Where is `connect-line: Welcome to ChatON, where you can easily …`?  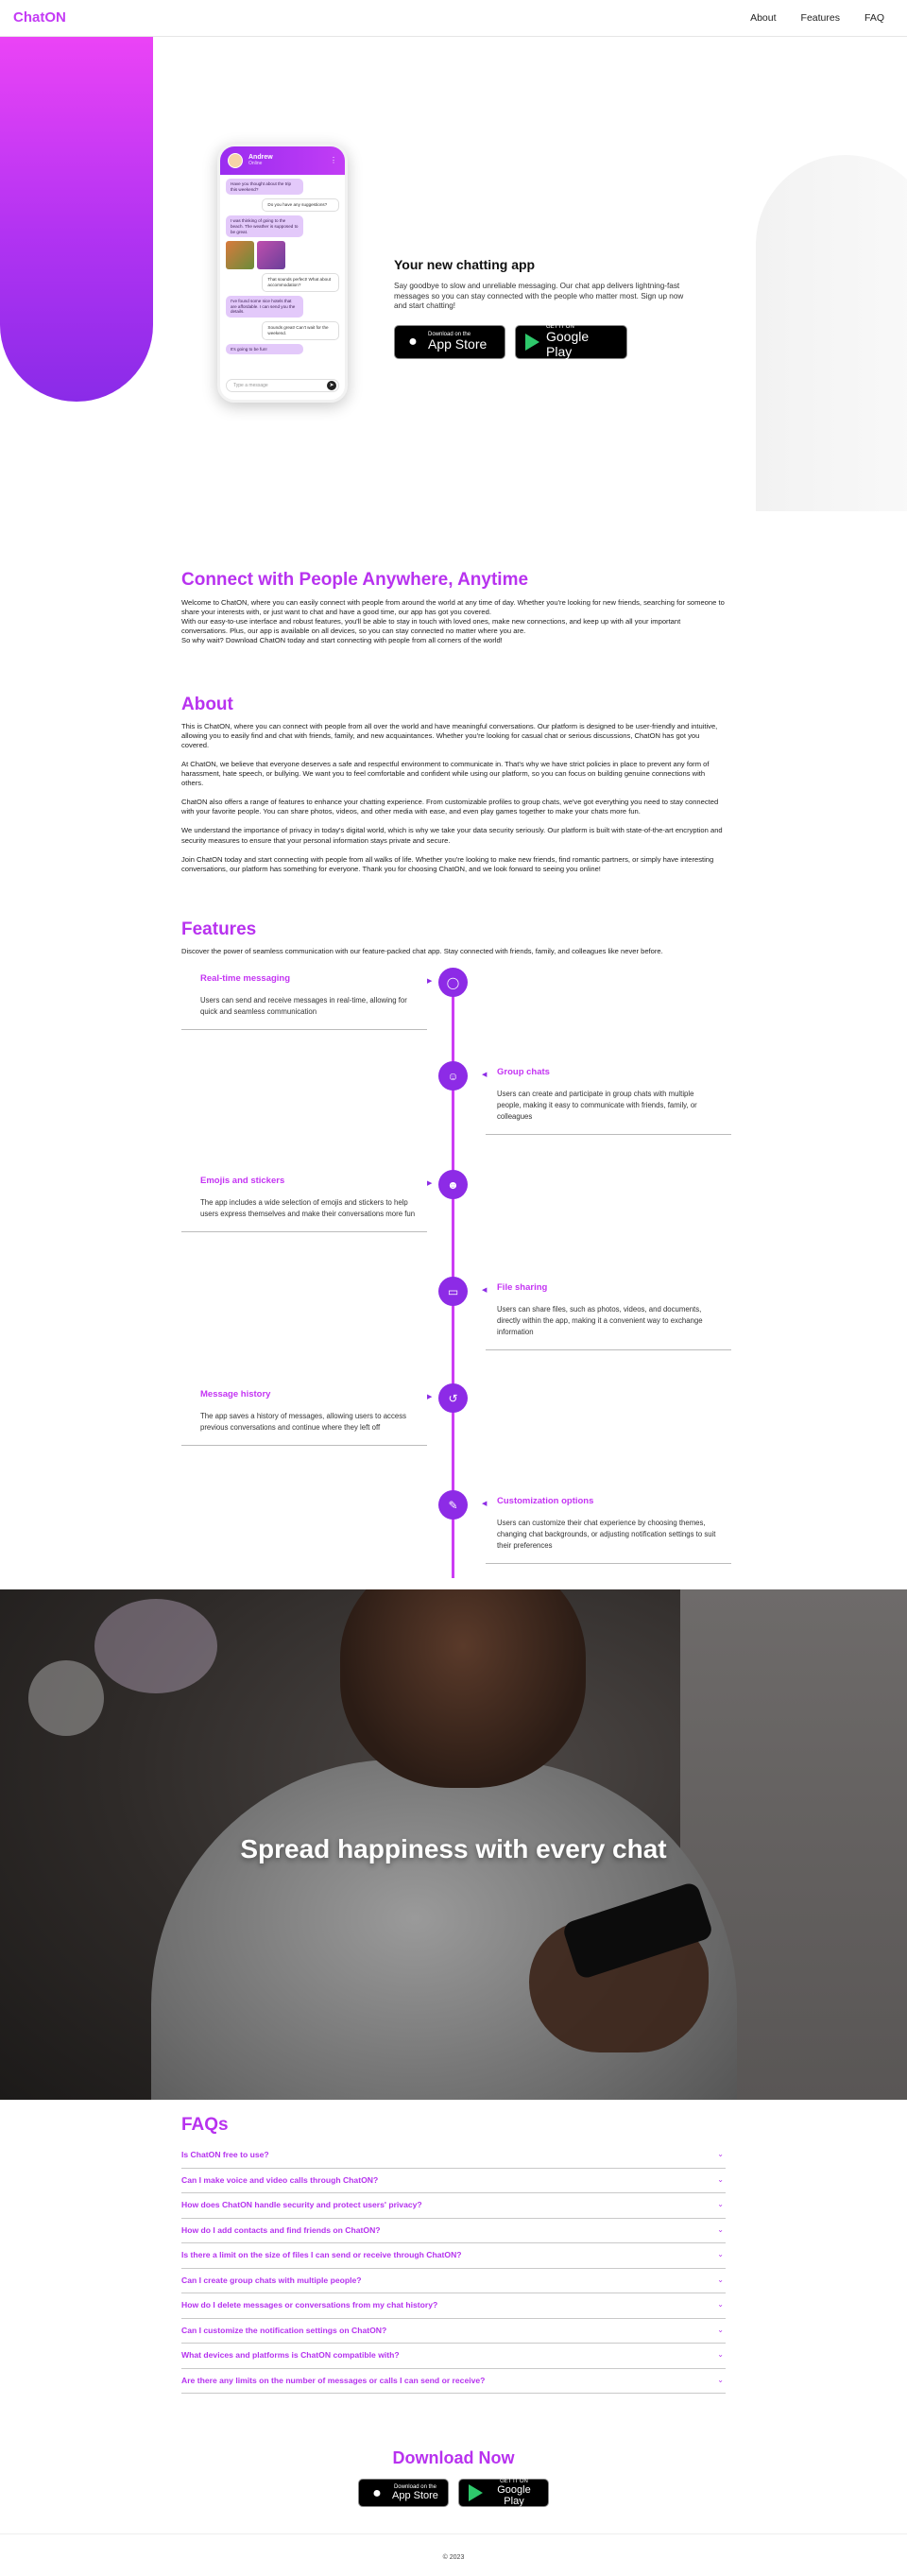
connect-line: Welcome to ChatON, where you can easily … is located at coordinates (453, 606).